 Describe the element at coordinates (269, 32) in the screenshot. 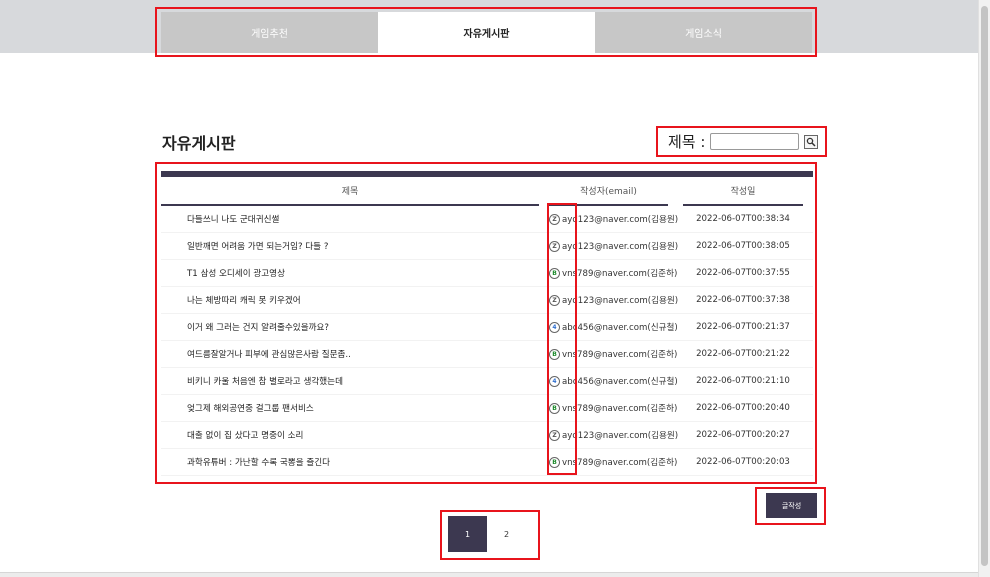

I see `tab-game-recommend: 게임추천` at that location.